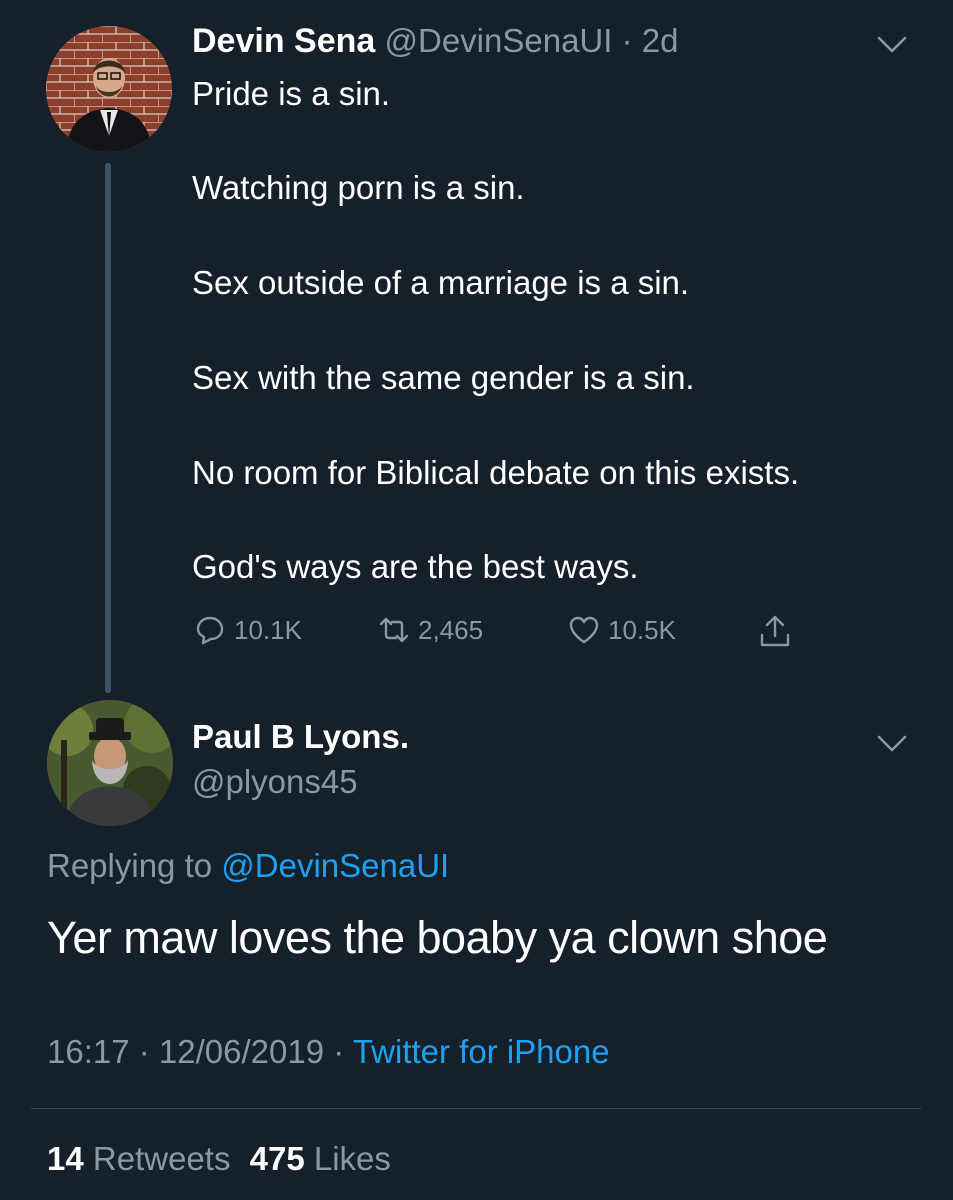 This screenshot has width=953, height=1200. Describe the element at coordinates (277, 1158) in the screenshot. I see `likes-count: 475` at that location.